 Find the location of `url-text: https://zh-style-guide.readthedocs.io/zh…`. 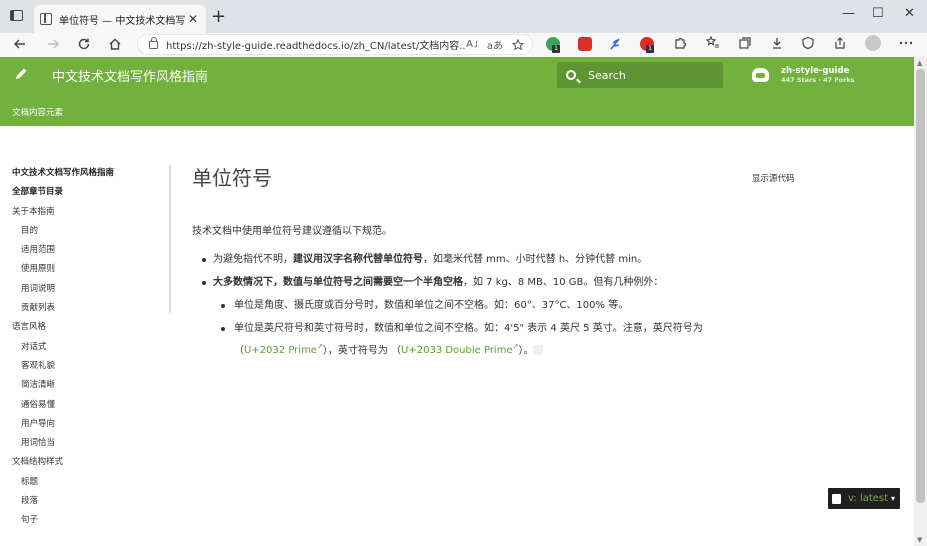

url-text: https://zh-style-guide.readthedocs.io/zh… is located at coordinates (316, 44).